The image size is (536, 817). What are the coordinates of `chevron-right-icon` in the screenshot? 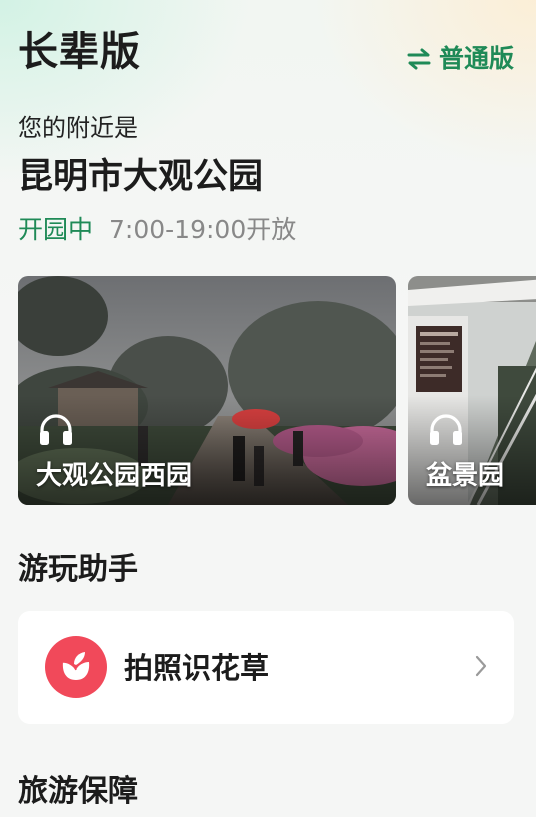 It's located at (481, 668).